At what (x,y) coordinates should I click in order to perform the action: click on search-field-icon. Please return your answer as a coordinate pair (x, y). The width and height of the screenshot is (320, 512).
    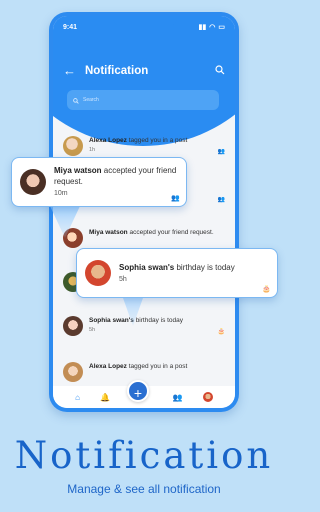
    Looking at the image, I should click on (76, 100).